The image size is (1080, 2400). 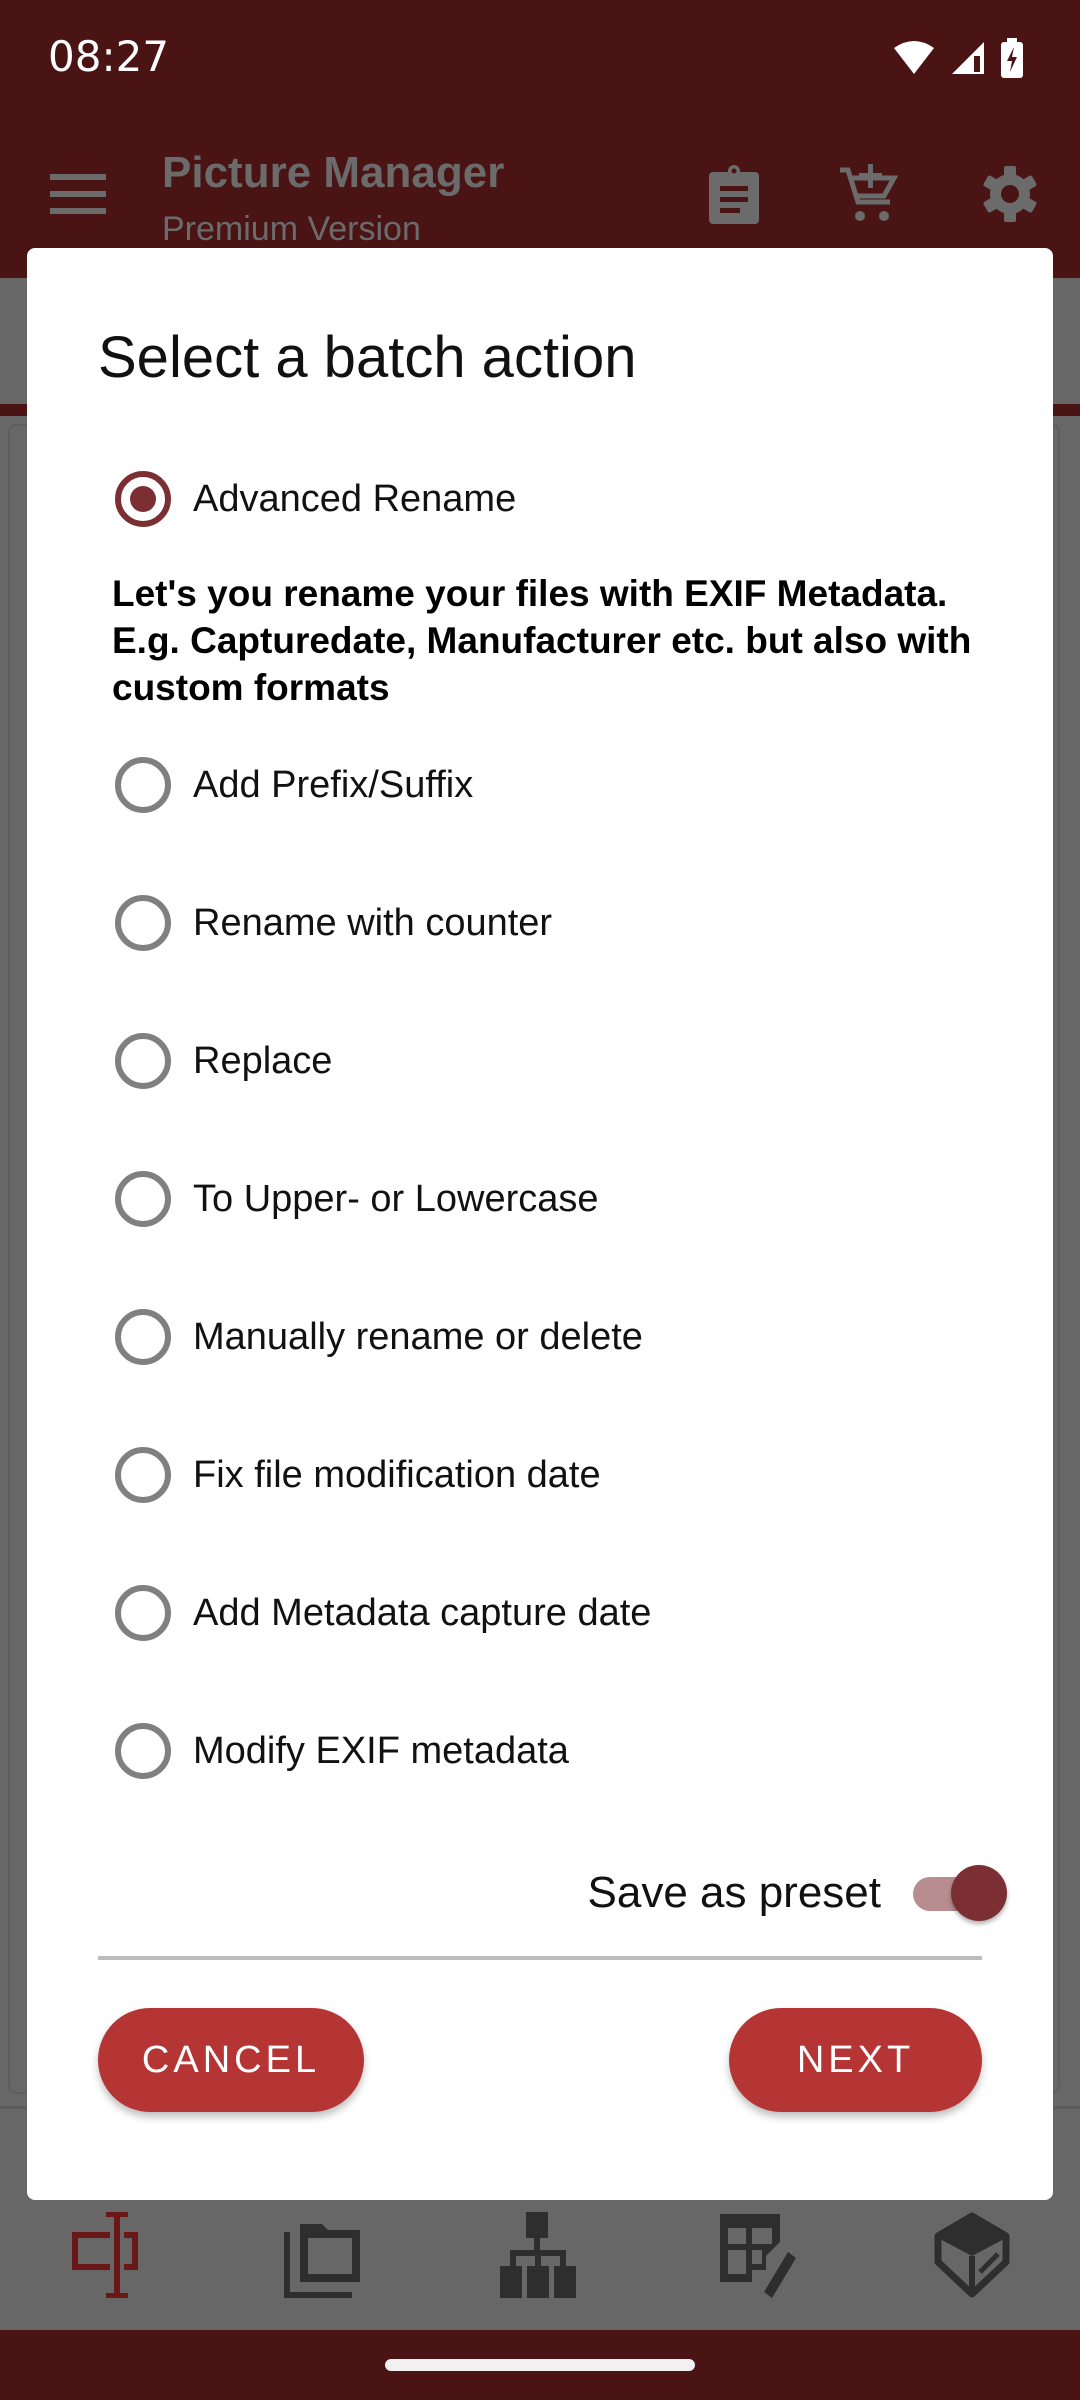 What do you see at coordinates (263, 1060) in the screenshot?
I see `option-label: Replace` at bounding box center [263, 1060].